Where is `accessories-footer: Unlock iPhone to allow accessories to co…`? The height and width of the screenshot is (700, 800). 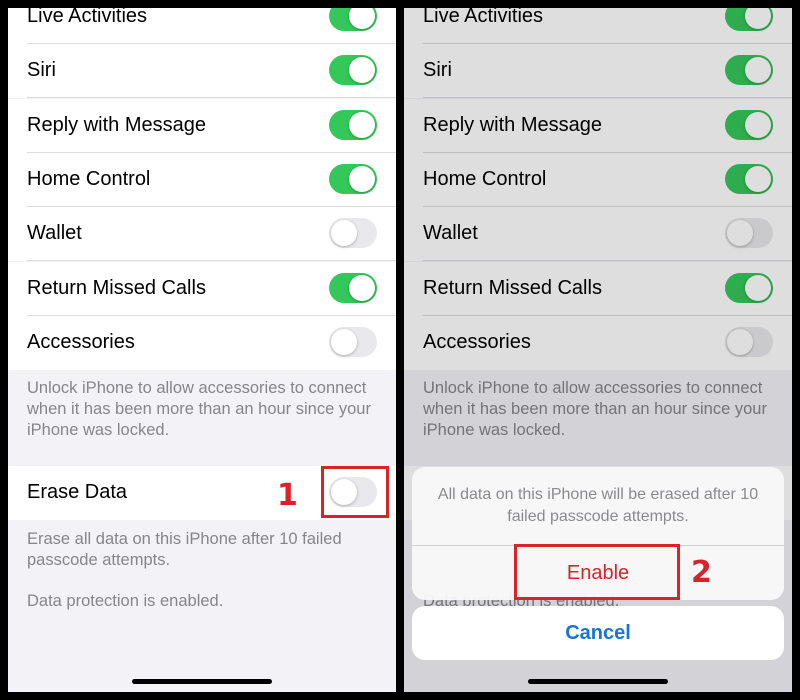 accessories-footer: Unlock iPhone to allow accessories to co… is located at coordinates (199, 409).